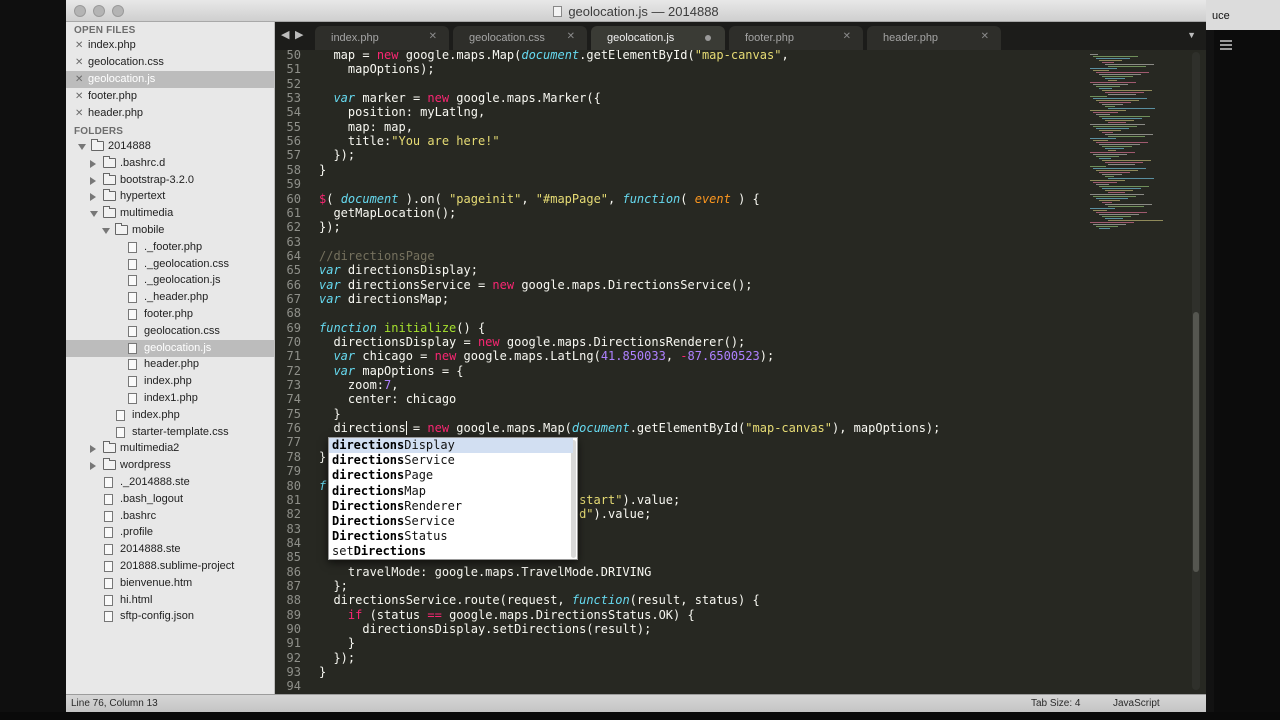 The width and height of the screenshot is (1280, 720). Describe the element at coordinates (451, 445) in the screenshot. I see `autocomplete-item: directionsDisplay` at that location.